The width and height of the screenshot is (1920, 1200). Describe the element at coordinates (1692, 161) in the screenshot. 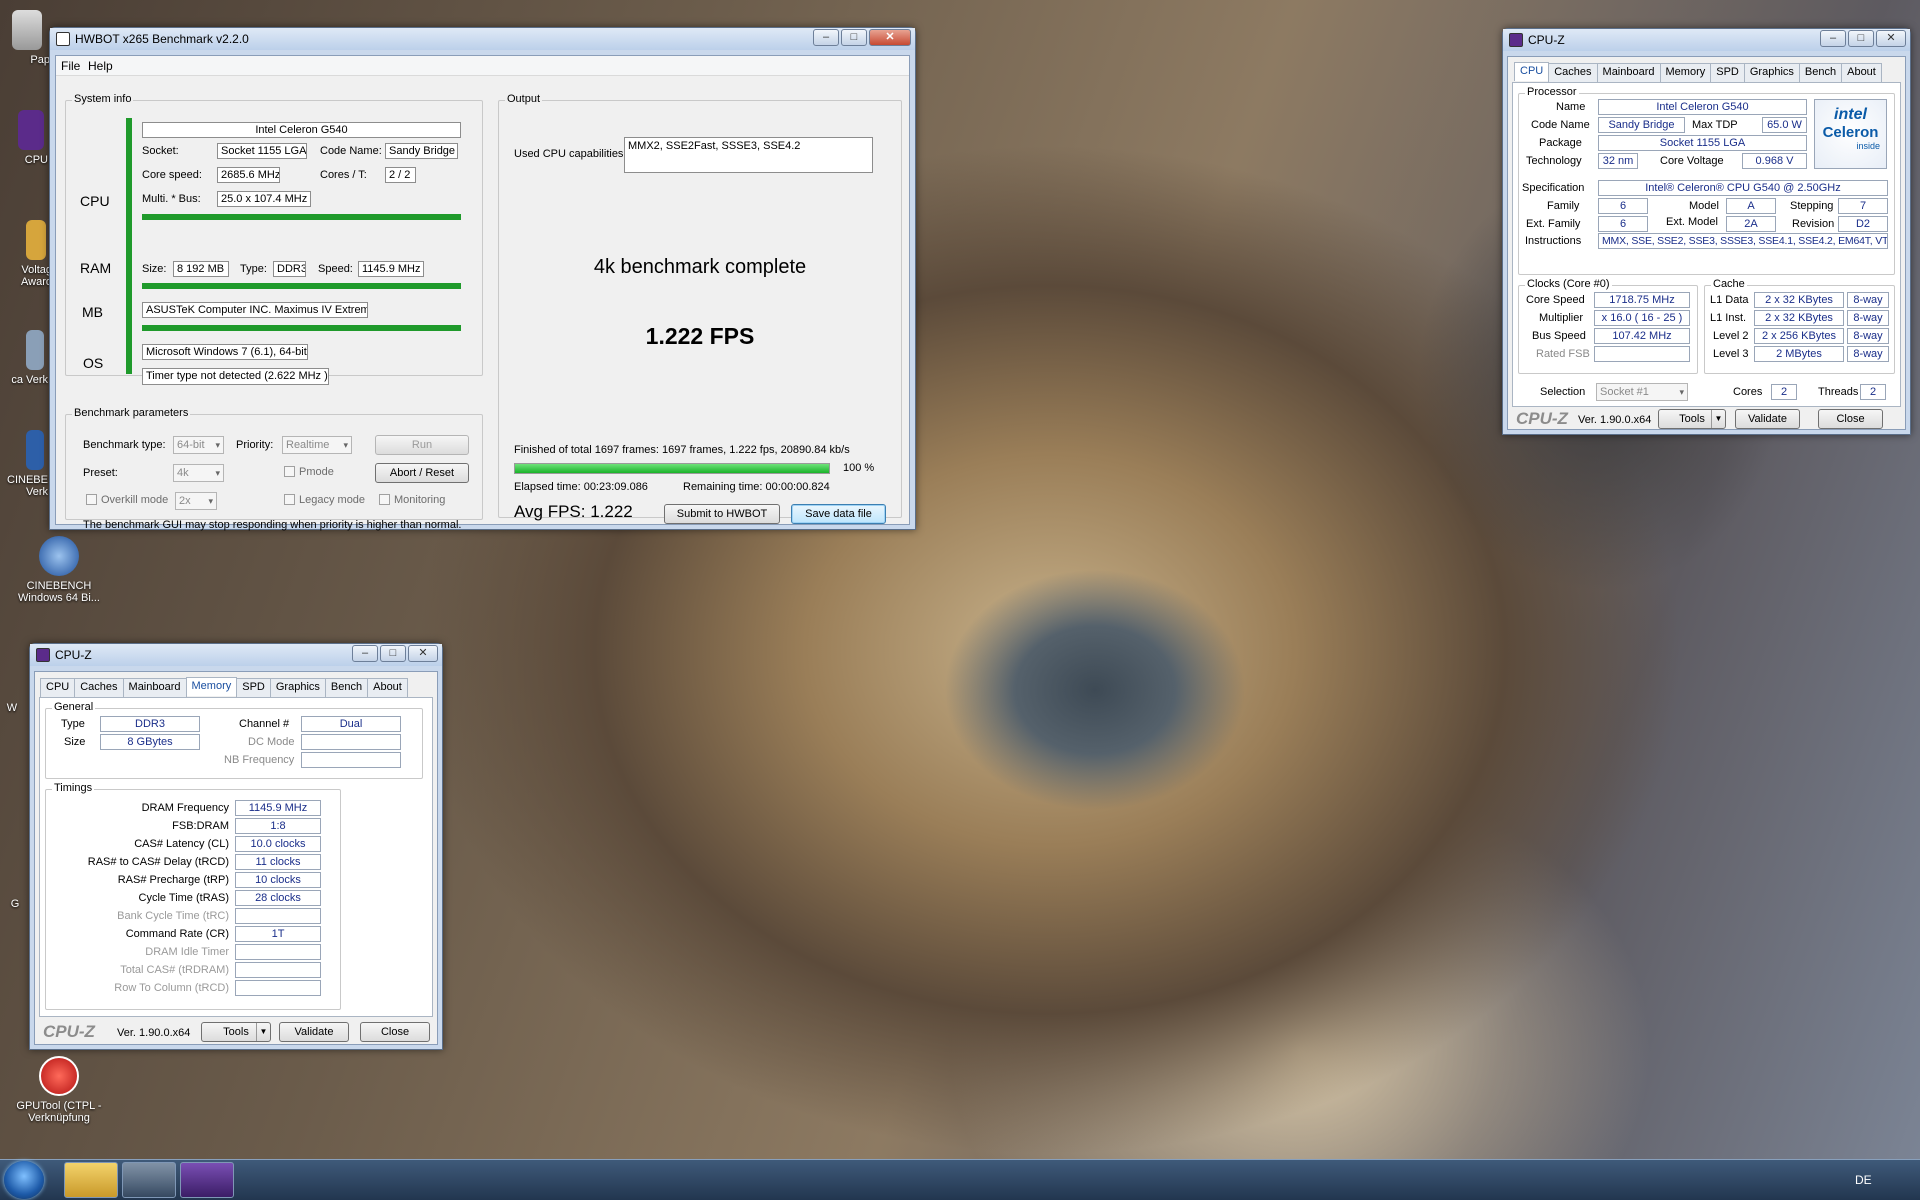

I see `core-voltage-label: Core Voltage` at that location.